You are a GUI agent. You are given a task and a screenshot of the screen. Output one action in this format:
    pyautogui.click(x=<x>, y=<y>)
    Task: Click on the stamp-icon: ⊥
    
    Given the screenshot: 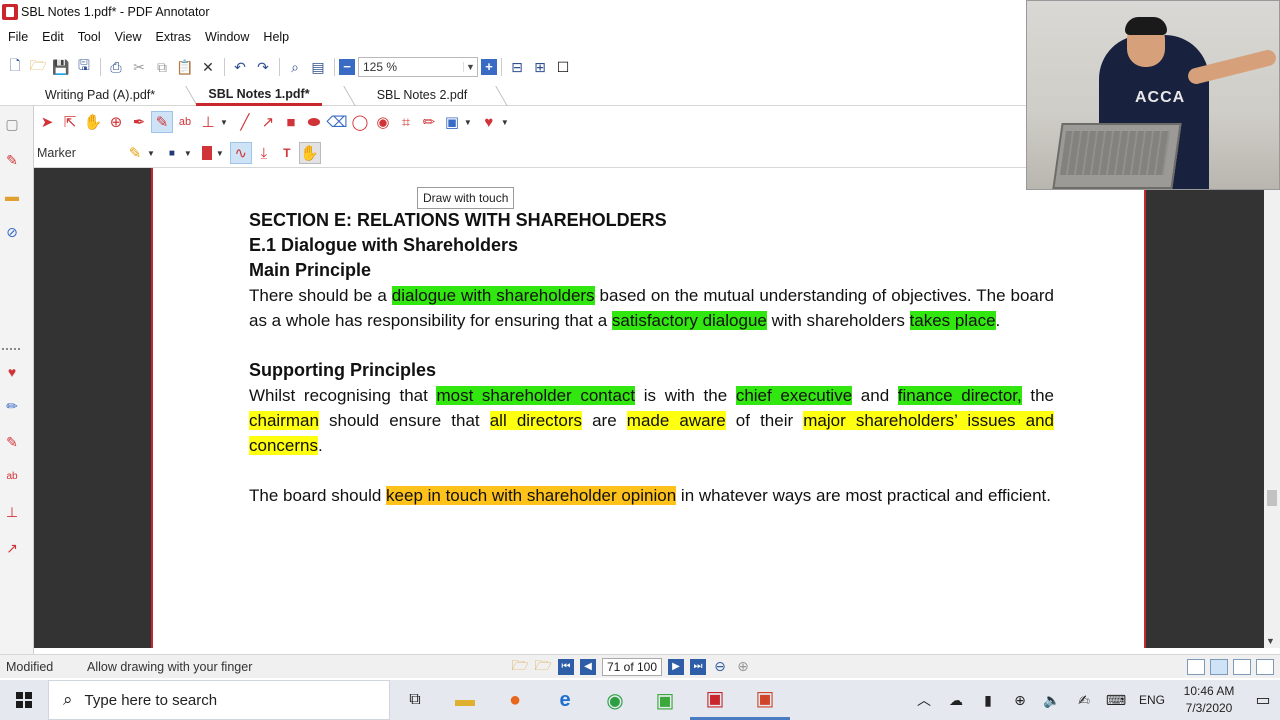 What is the action you would take?
    pyautogui.click(x=12, y=512)
    